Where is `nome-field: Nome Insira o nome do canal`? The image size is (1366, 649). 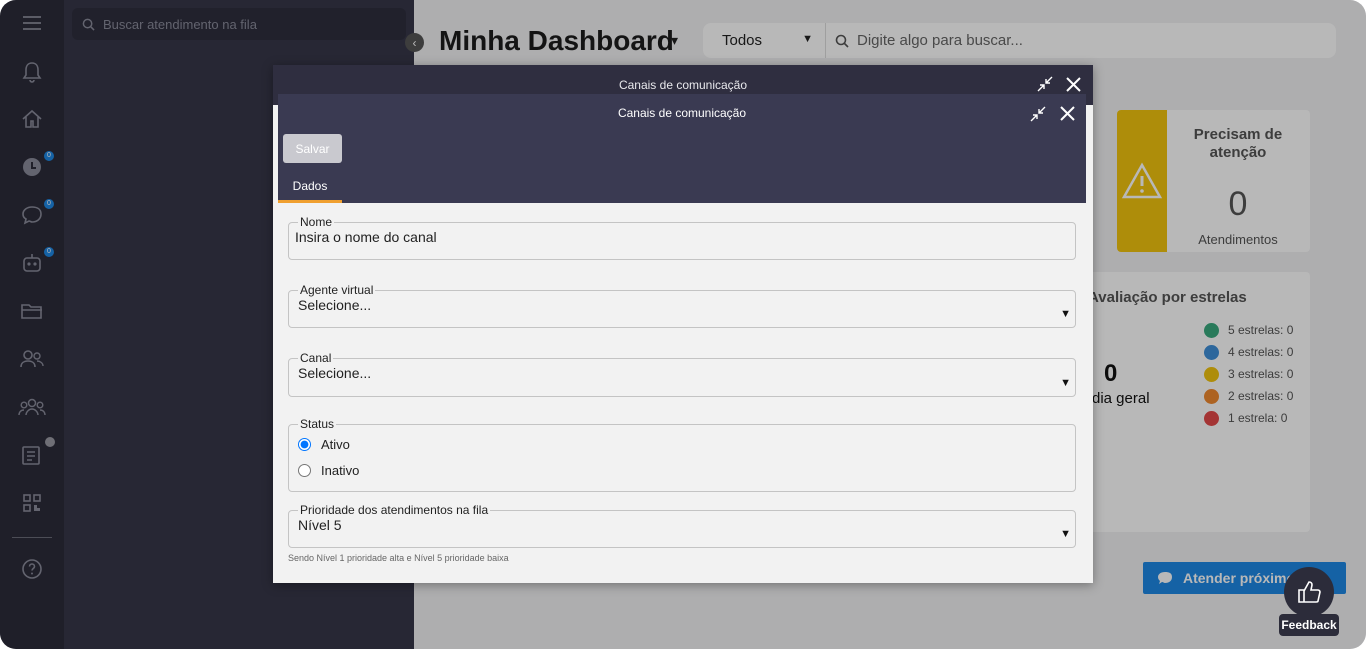
nome-field: Nome Insira o nome do canal is located at coordinates (682, 237).